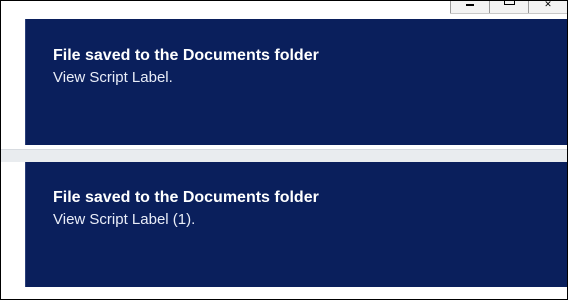 This screenshot has height=300, width=568. I want to click on maximize-button, so click(508, 7).